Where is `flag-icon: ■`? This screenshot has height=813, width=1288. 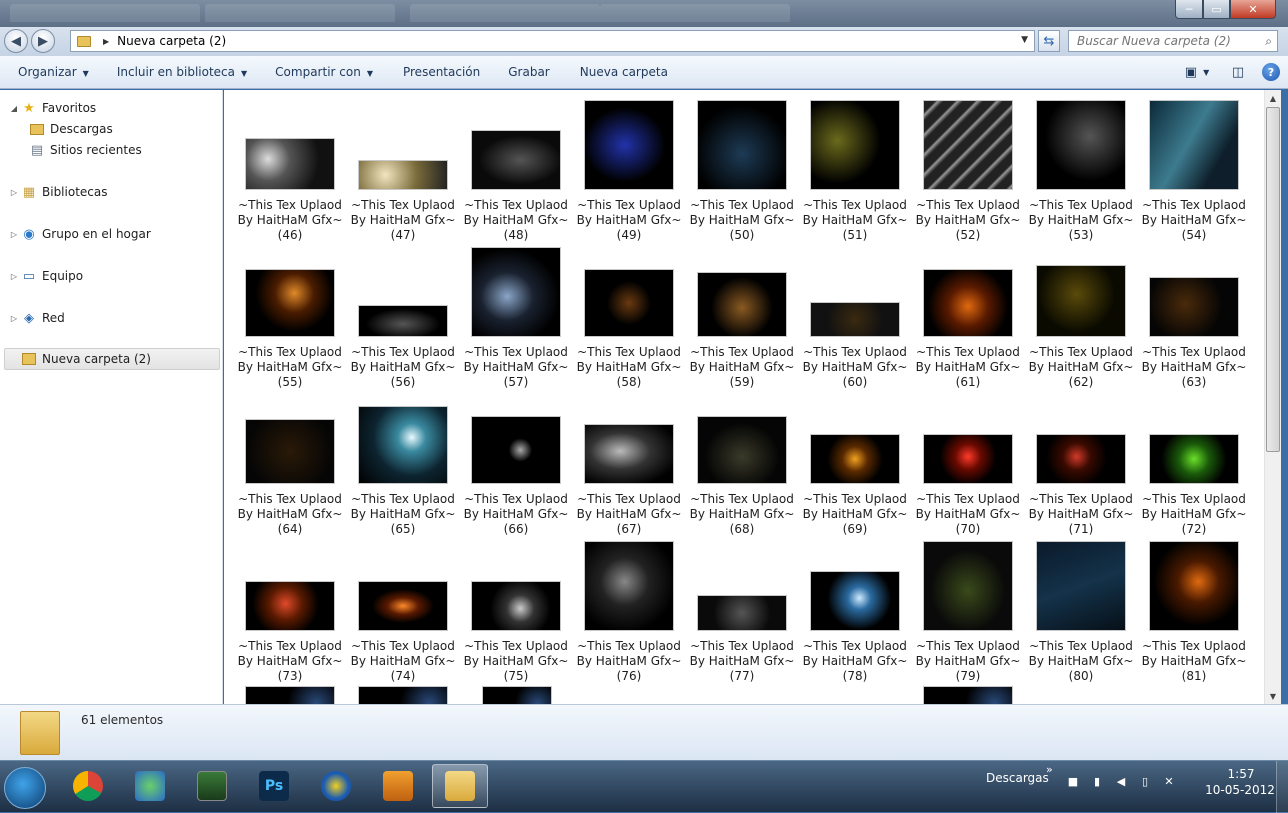 flag-icon: ■ is located at coordinates (1073, 781).